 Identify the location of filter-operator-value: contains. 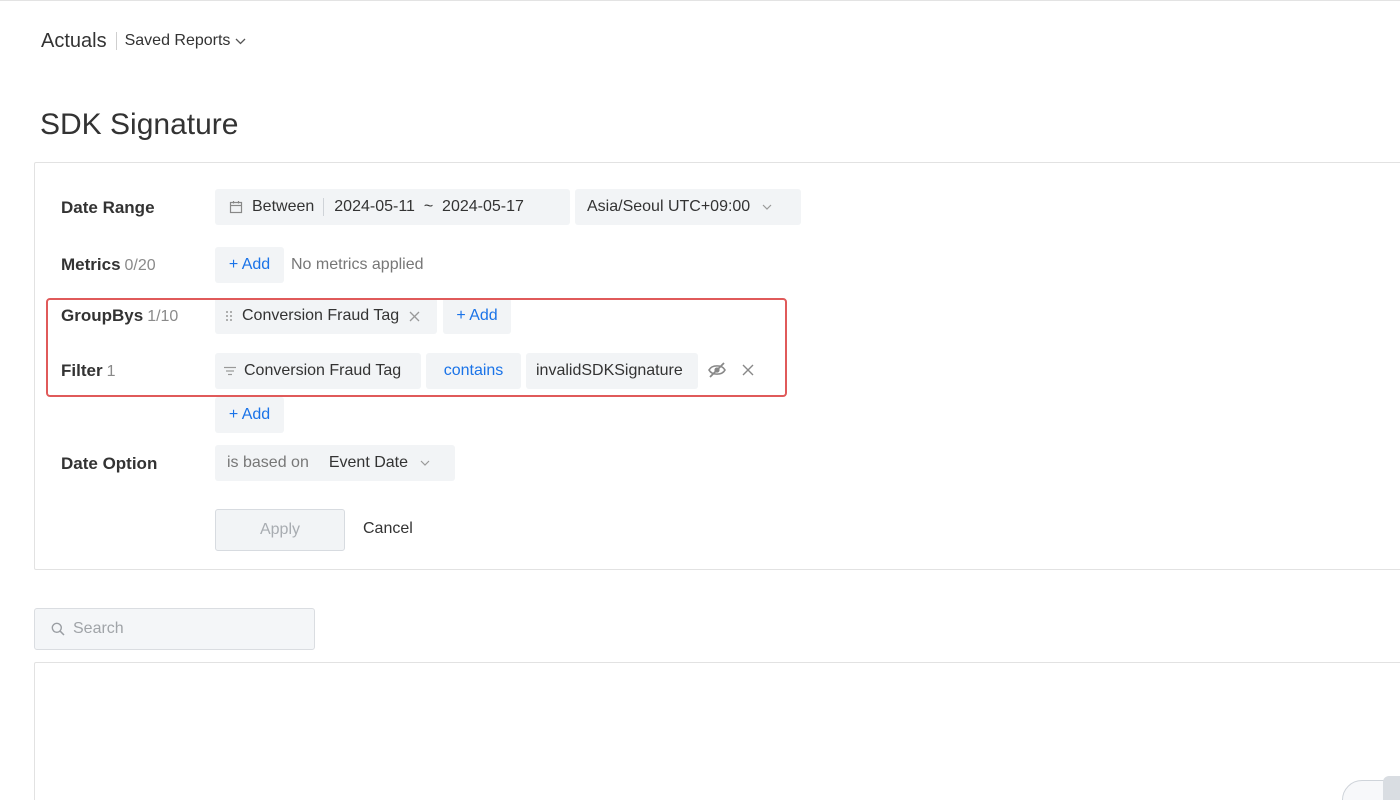
(473, 370).